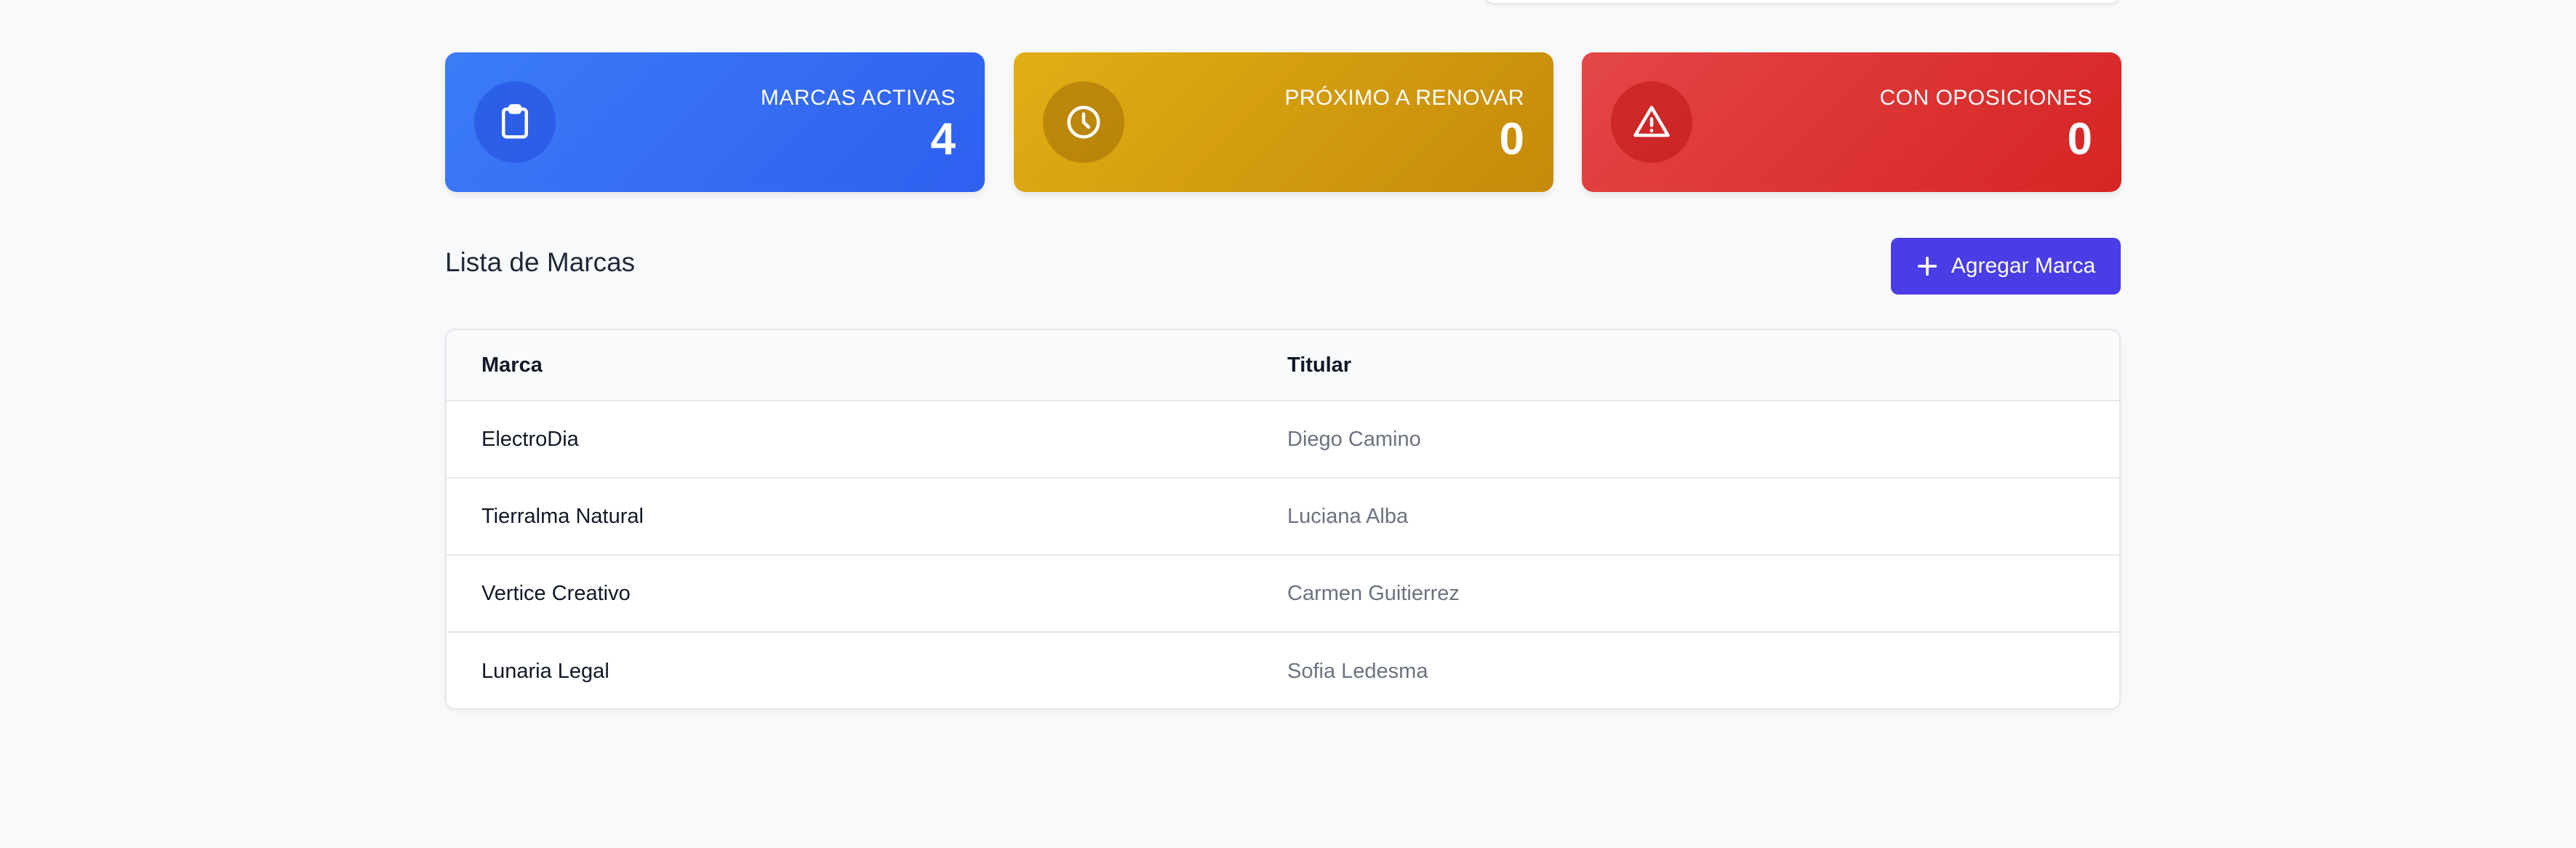 The height and width of the screenshot is (848, 2576). Describe the element at coordinates (1373, 593) in the screenshot. I see `owner-cell: Carmen Guitierrez` at that location.